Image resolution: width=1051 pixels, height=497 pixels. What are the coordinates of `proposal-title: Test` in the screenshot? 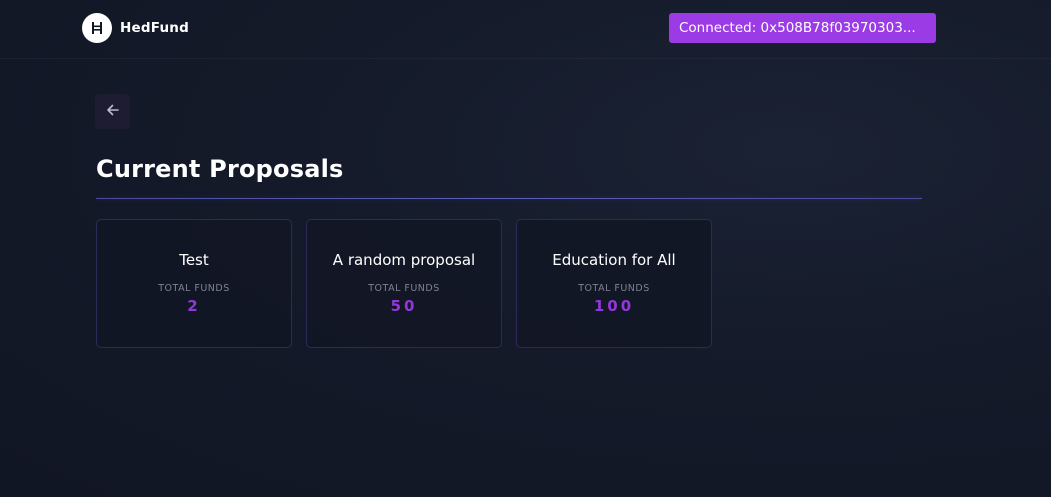 It's located at (194, 260).